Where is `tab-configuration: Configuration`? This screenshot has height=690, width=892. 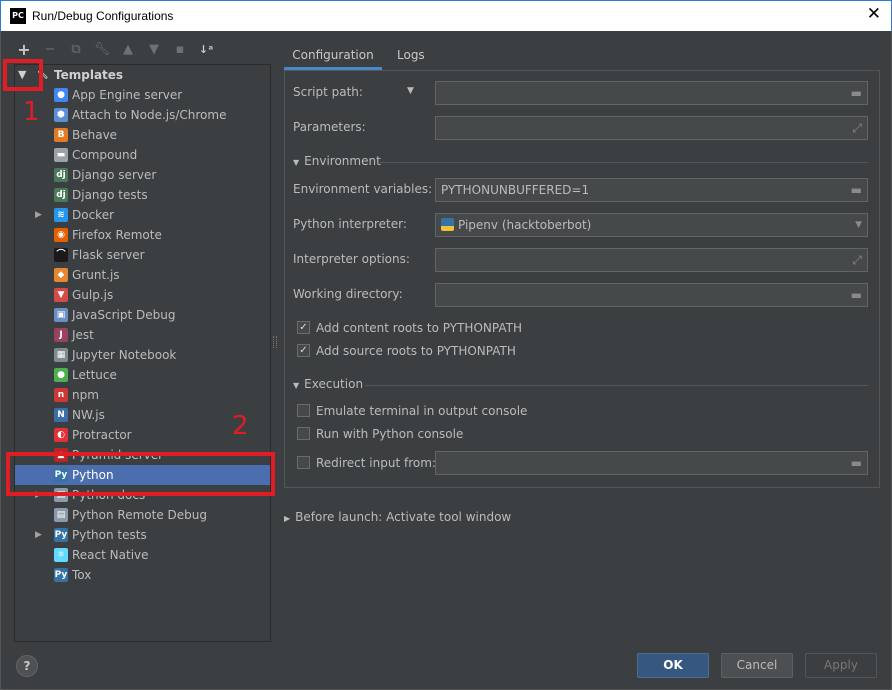 tab-configuration: Configuration is located at coordinates (333, 56).